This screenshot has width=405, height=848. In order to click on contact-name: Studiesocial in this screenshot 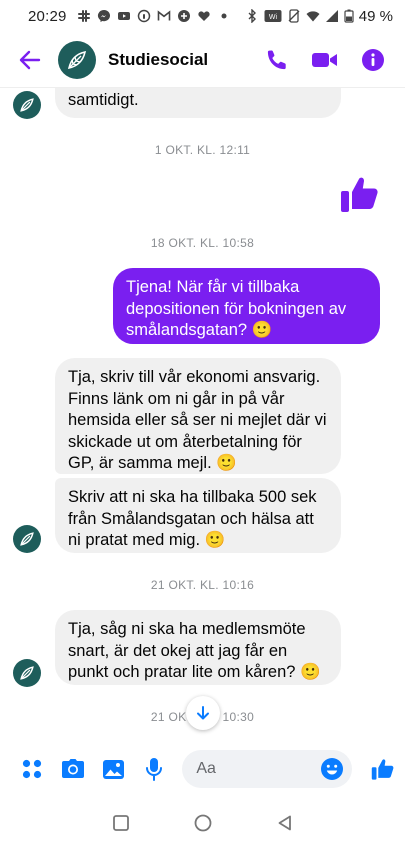, I will do `click(158, 60)`.